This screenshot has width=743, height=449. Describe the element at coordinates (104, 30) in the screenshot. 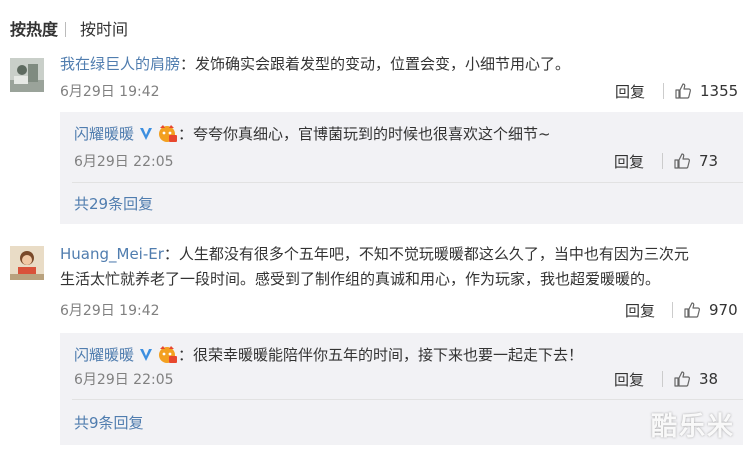

I see `sort-by-time-tab: 按时间` at that location.